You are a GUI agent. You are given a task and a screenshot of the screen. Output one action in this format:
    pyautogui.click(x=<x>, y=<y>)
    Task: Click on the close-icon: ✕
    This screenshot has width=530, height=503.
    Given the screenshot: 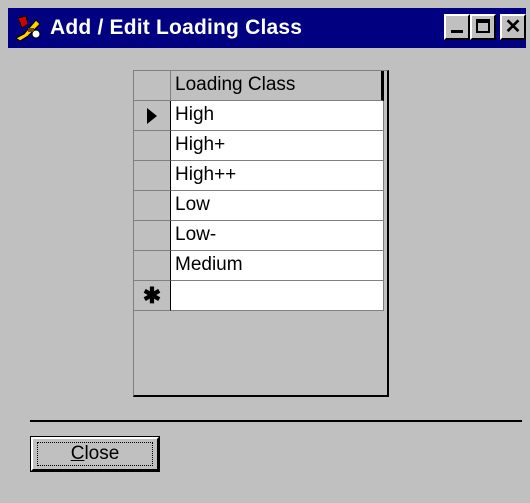 What is the action you would take?
    pyautogui.click(x=513, y=27)
    